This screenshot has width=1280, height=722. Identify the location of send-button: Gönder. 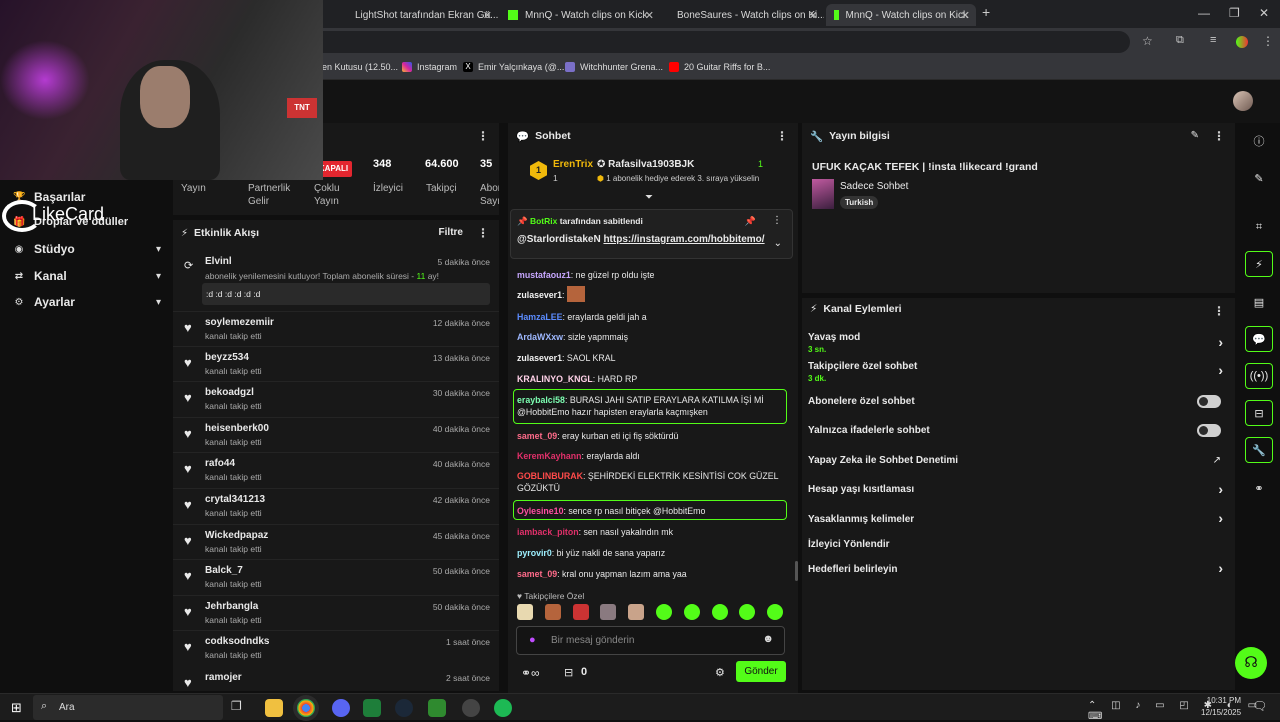
(761, 671).